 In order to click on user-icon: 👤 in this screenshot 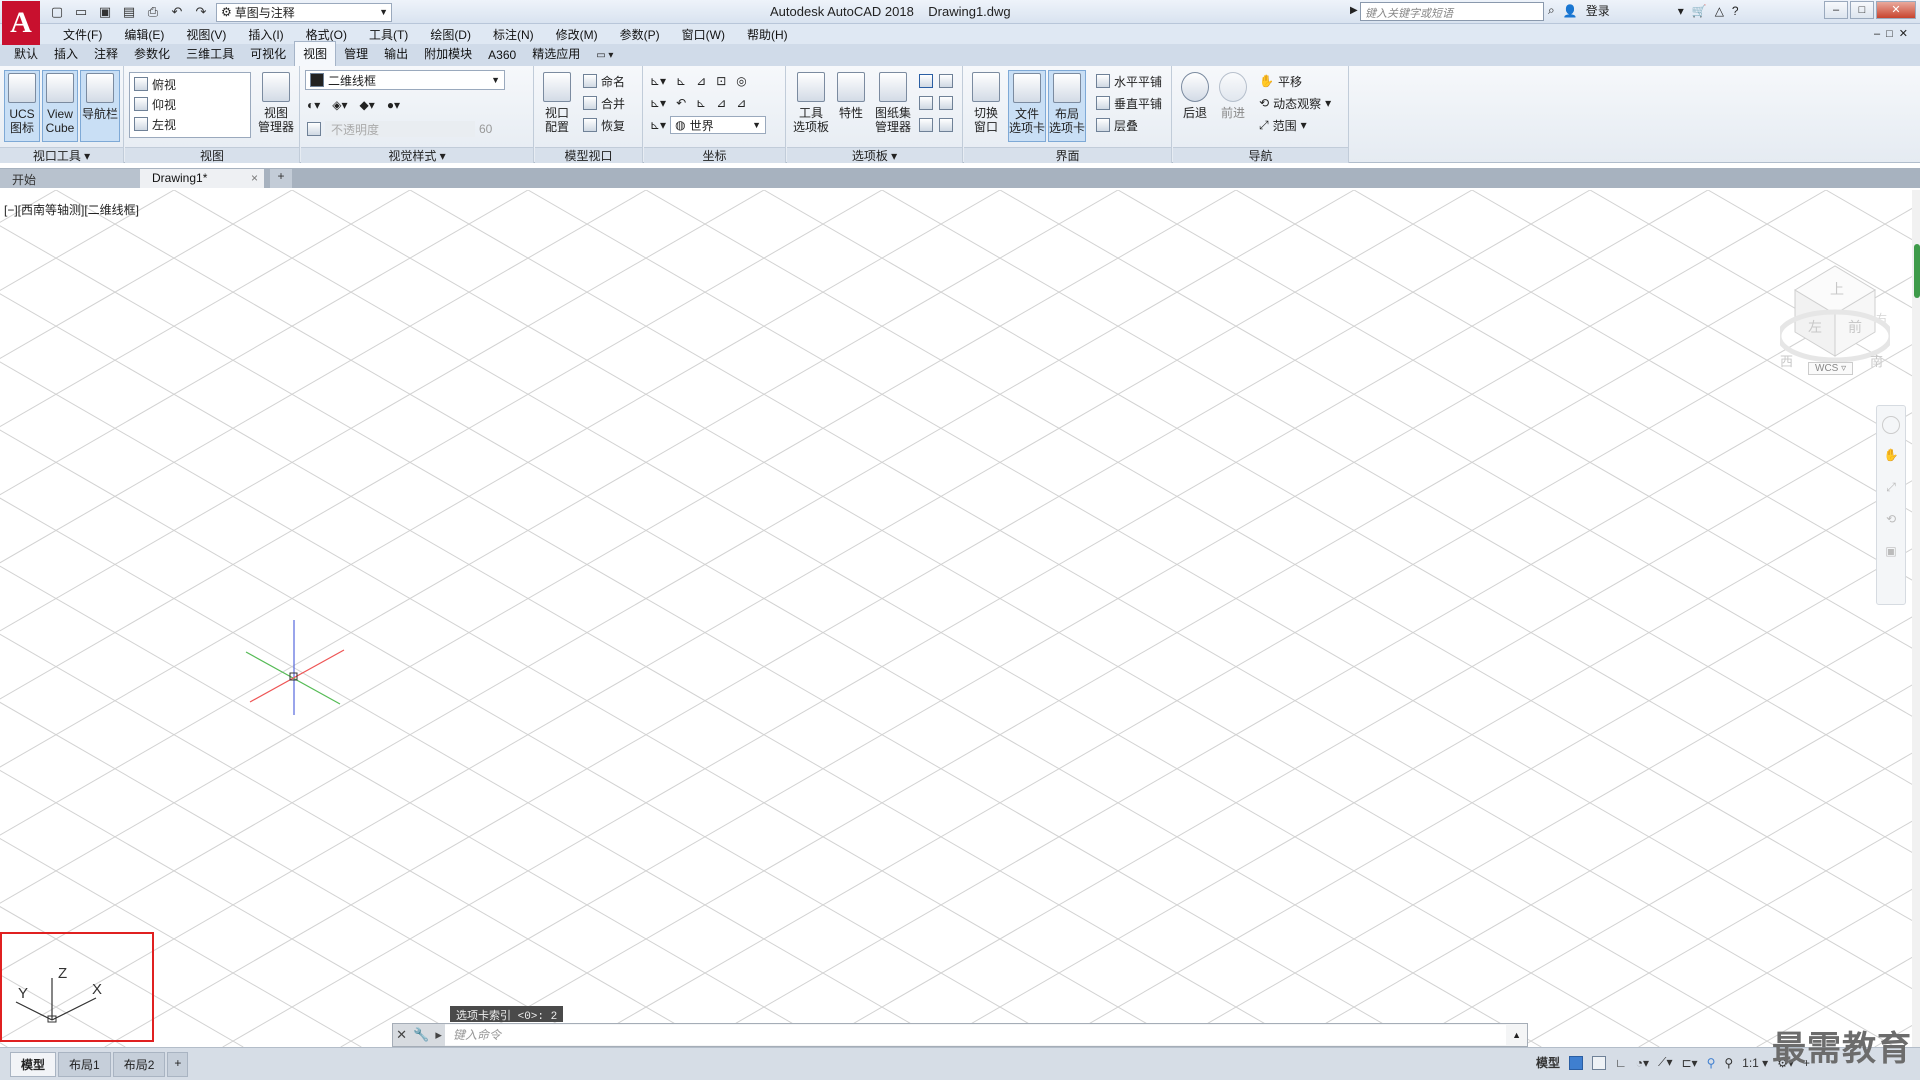, I will do `click(1570, 11)`.